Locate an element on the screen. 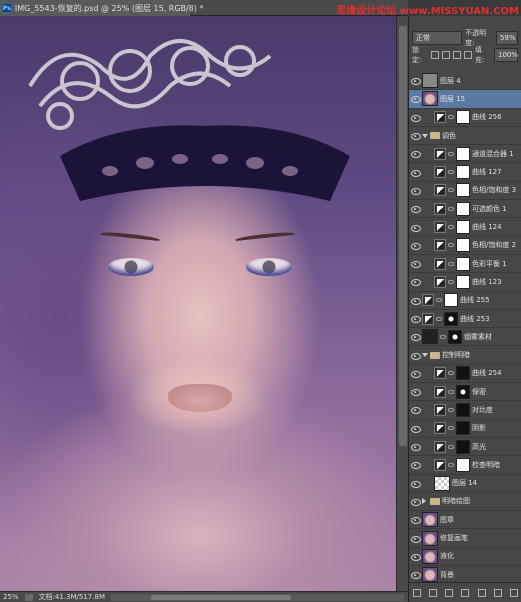  layer-row: 色彩平衡 1 is located at coordinates (465, 264).